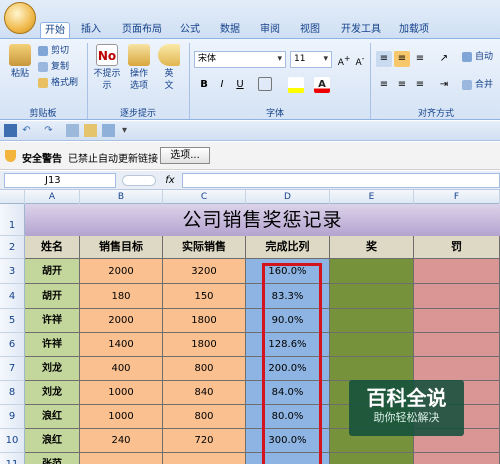  I want to click on column-header: B, so click(121, 197).